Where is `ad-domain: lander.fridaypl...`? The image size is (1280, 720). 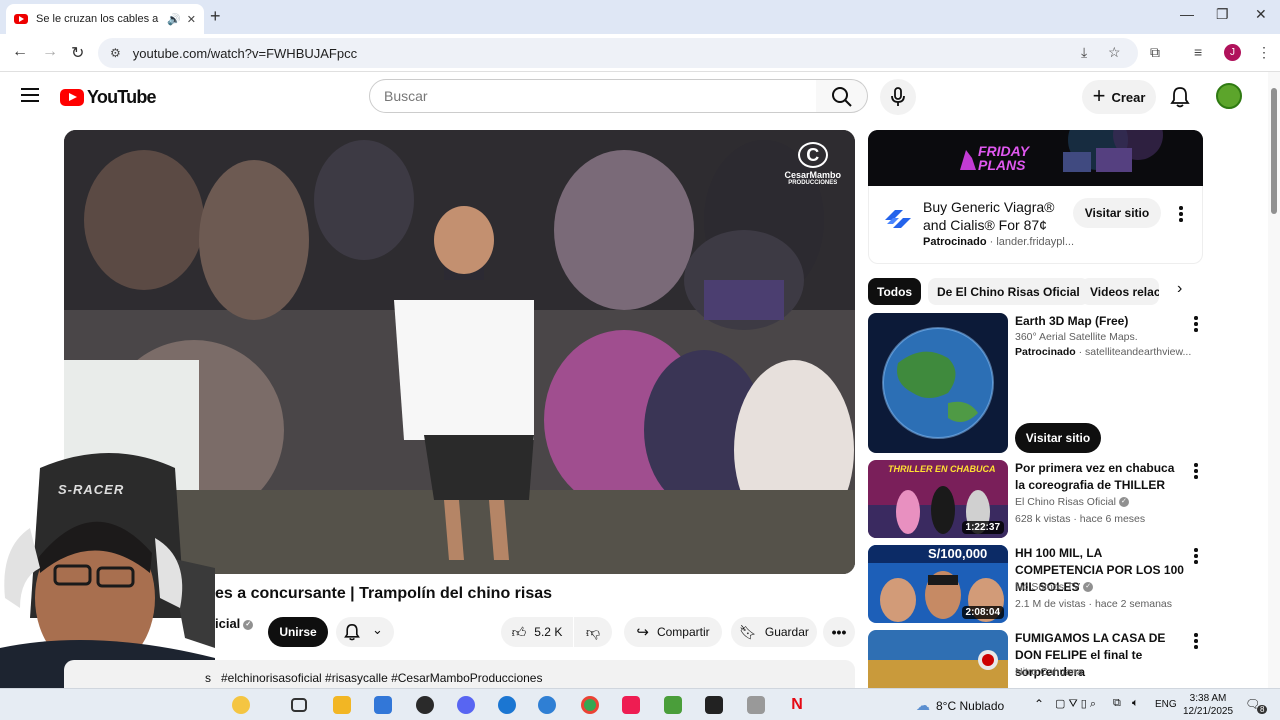
ad-domain: lander.fridaypl... is located at coordinates (1035, 242).